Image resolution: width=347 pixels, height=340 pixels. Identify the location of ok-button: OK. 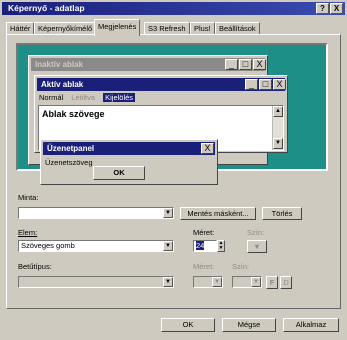
(188, 325).